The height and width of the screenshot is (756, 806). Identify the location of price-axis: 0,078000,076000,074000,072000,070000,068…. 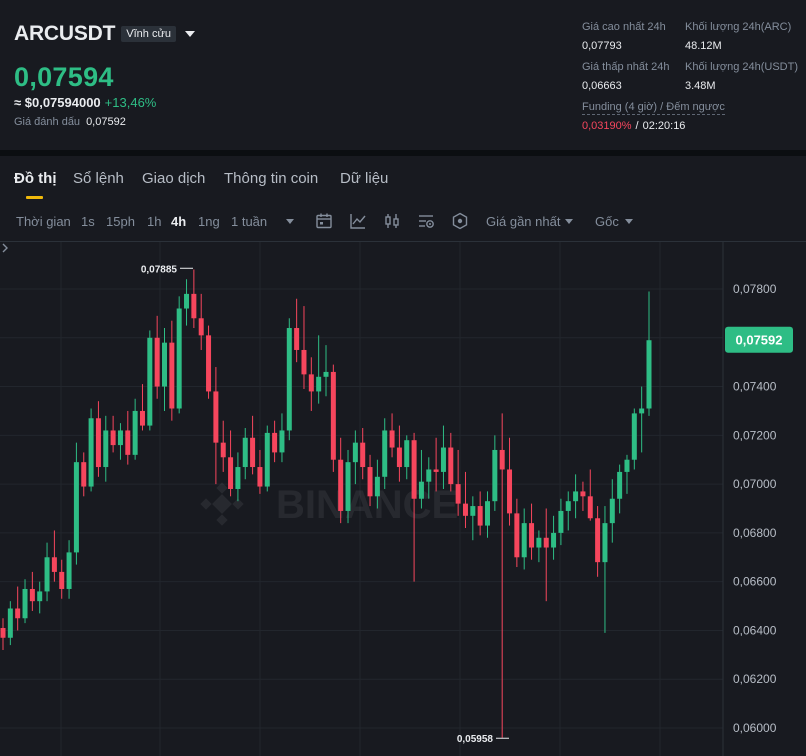
(759, 508).